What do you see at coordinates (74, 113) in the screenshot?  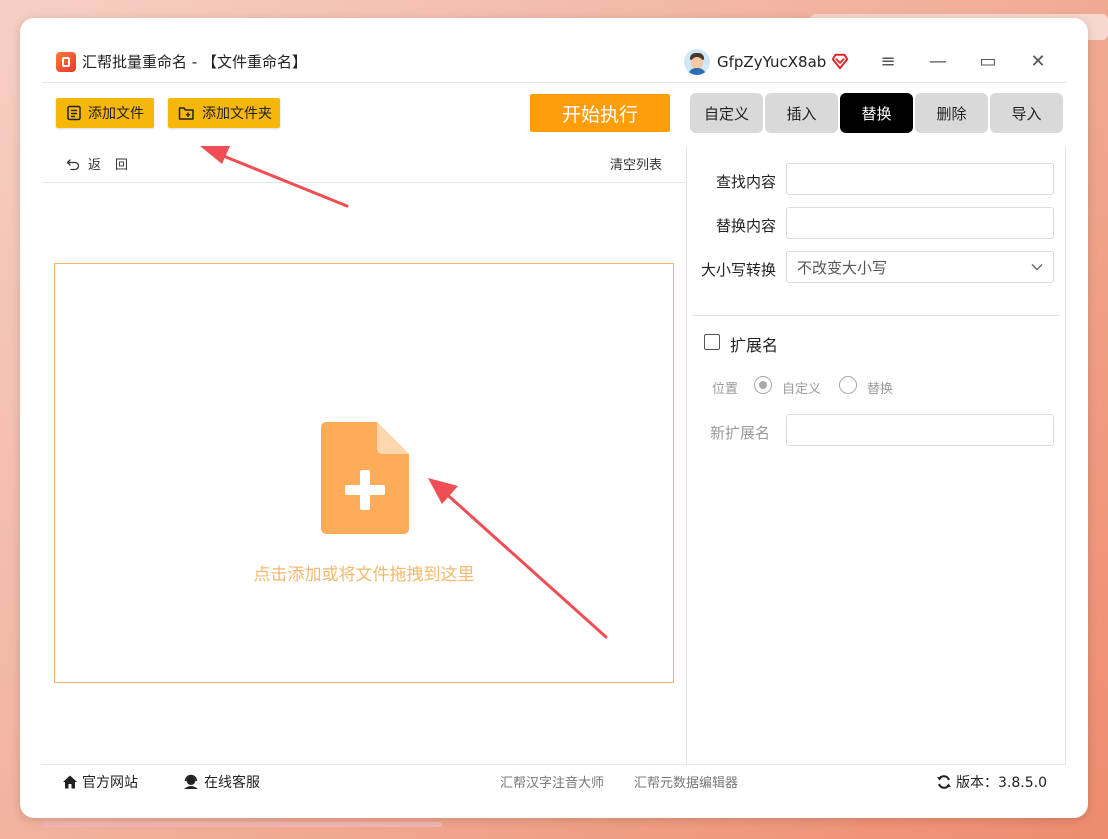 I see `file-list-icon` at bounding box center [74, 113].